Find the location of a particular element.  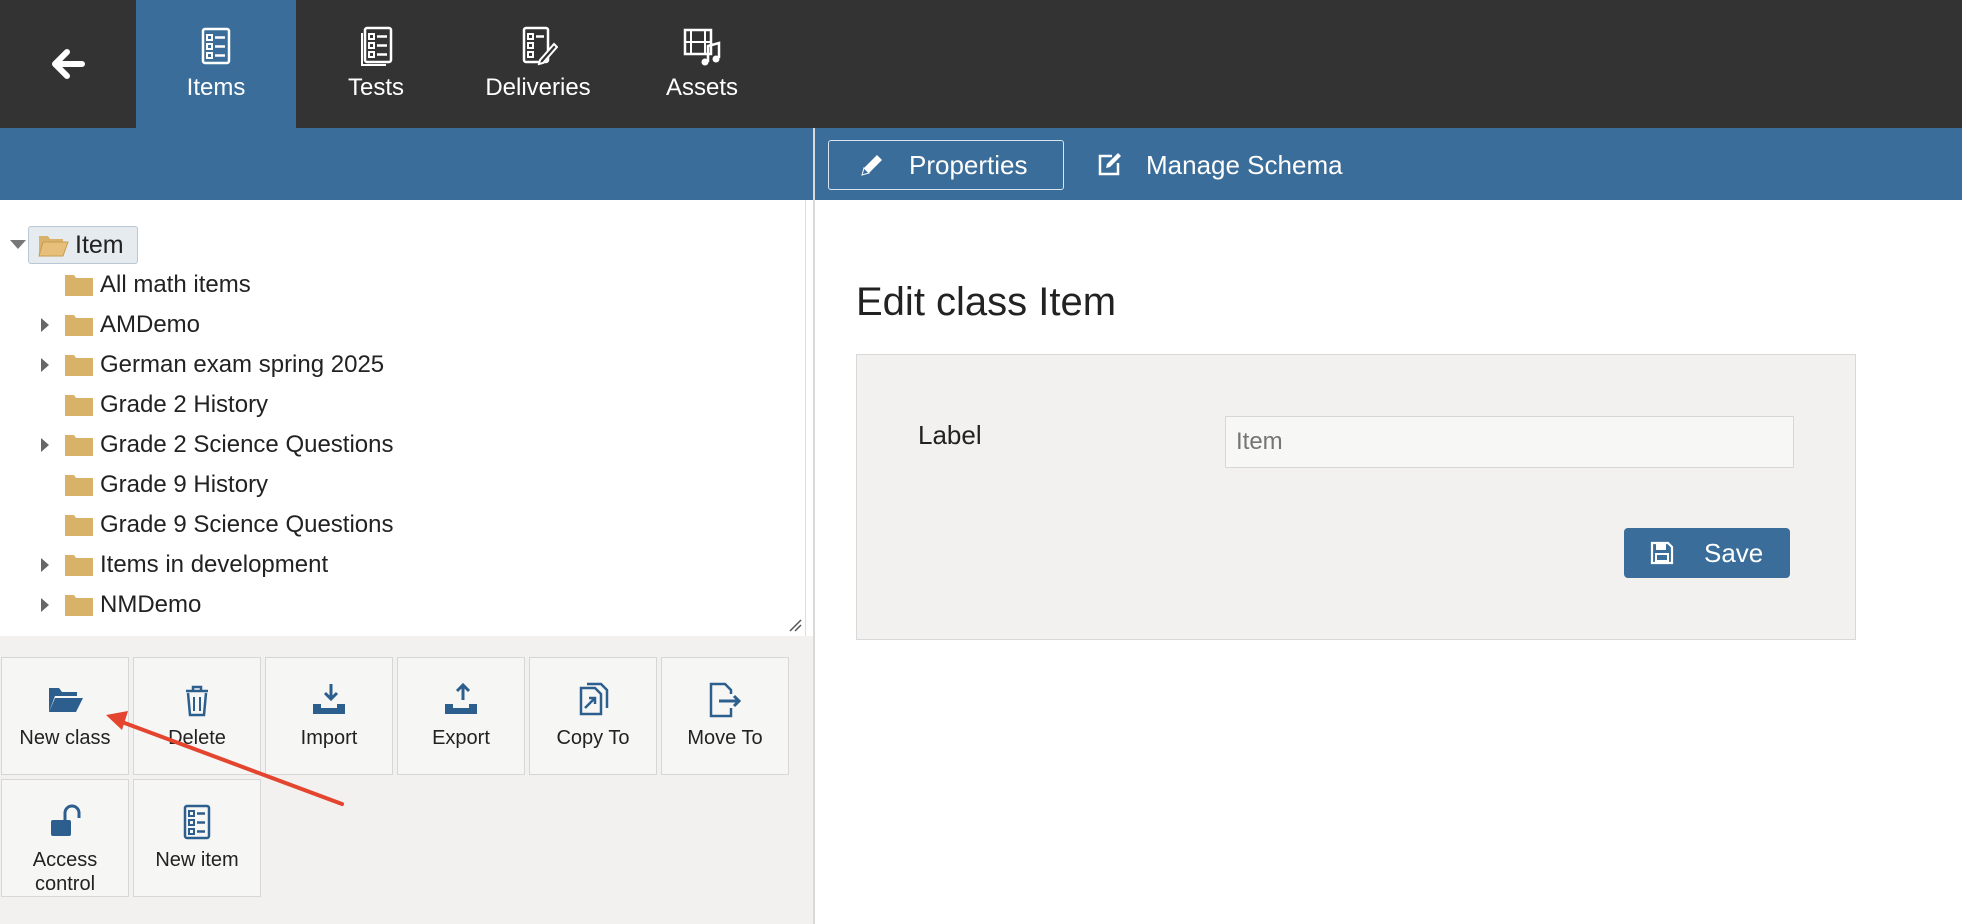

assets-icon is located at coordinates (702, 47).